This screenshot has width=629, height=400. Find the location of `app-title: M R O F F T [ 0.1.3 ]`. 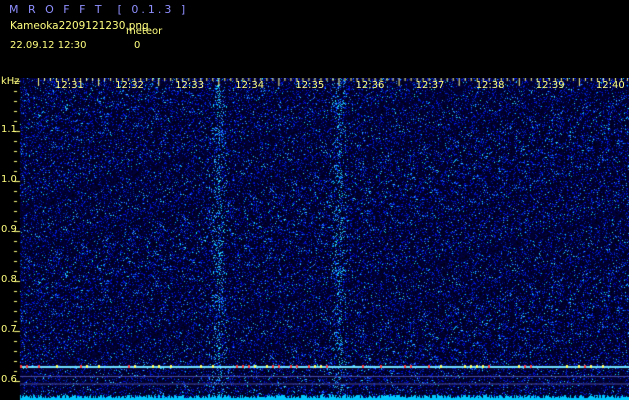

app-title: M R O F F T [ 0.1.3 ] is located at coordinates (99, 9).